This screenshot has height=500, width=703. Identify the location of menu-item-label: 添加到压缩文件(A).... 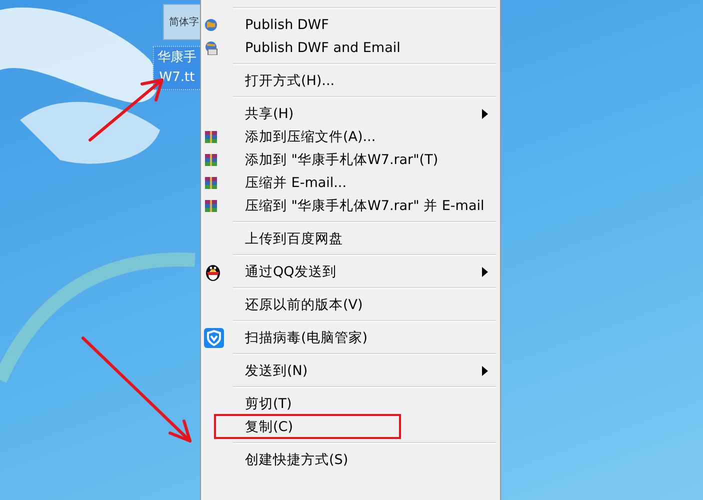
(311, 137).